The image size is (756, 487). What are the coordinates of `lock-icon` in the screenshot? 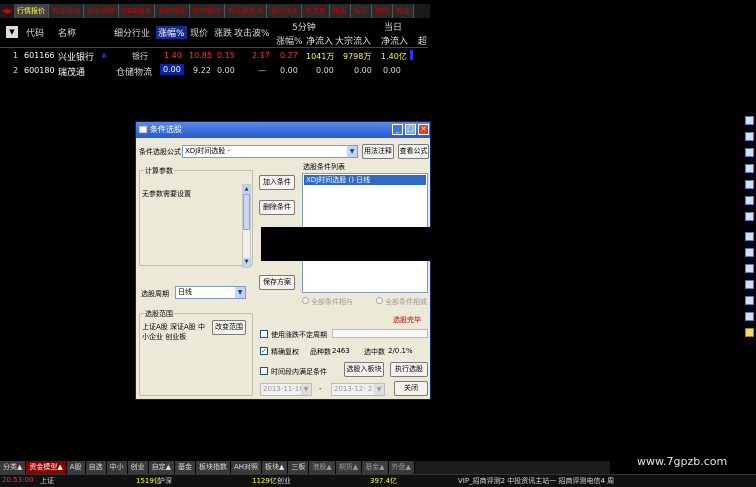 It's located at (749, 316).